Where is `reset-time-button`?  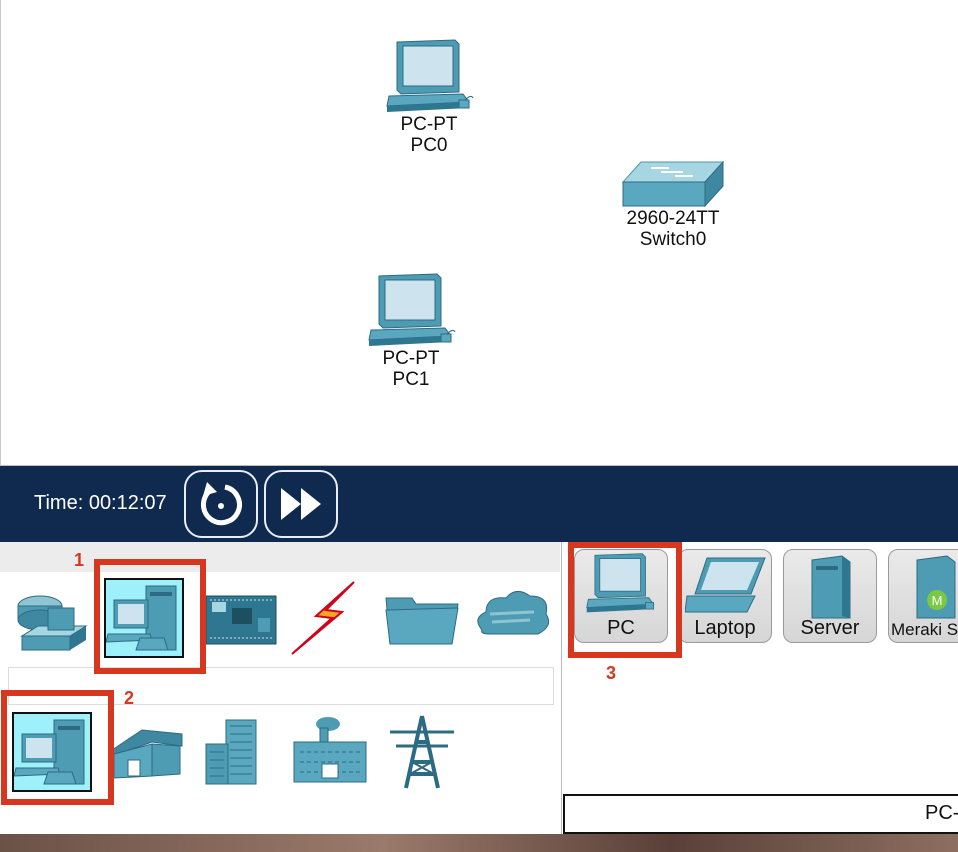 reset-time-button is located at coordinates (221, 504).